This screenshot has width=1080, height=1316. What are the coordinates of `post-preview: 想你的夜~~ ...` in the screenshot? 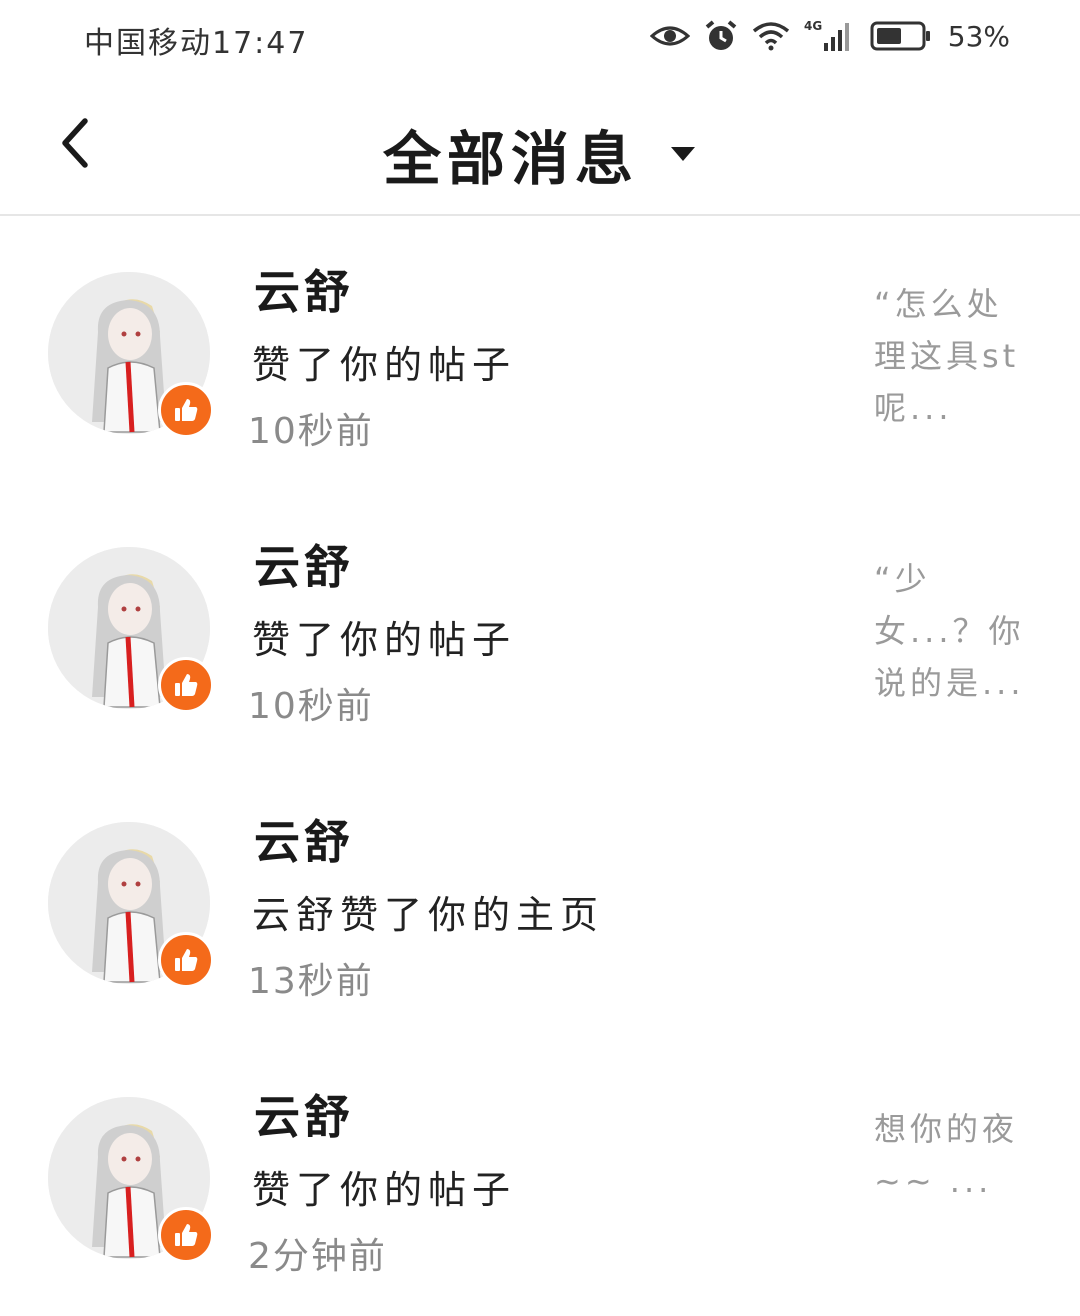 It's located at (954, 1155).